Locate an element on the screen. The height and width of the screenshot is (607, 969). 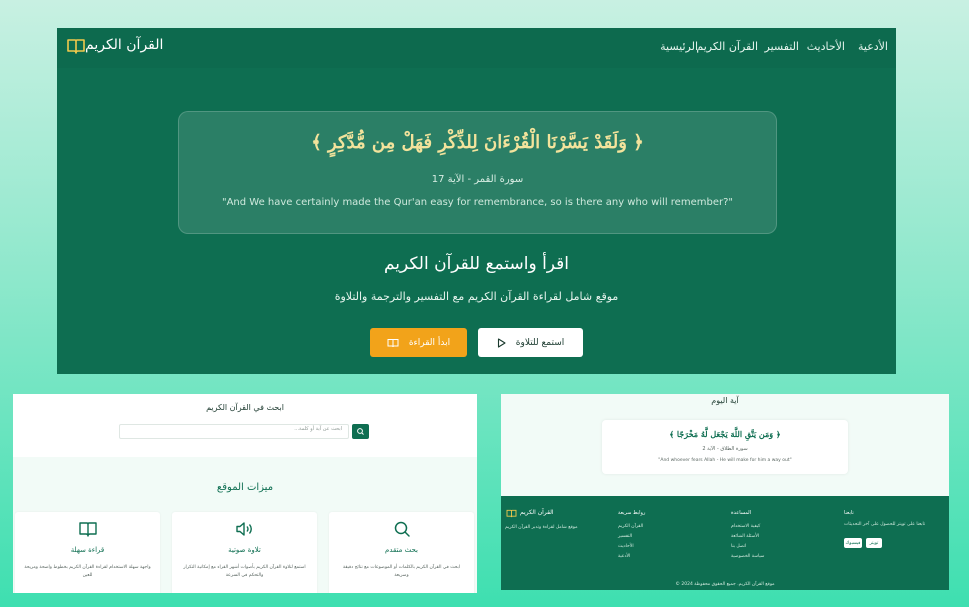
daily-verse-title: آية اليوم is located at coordinates (725, 400).